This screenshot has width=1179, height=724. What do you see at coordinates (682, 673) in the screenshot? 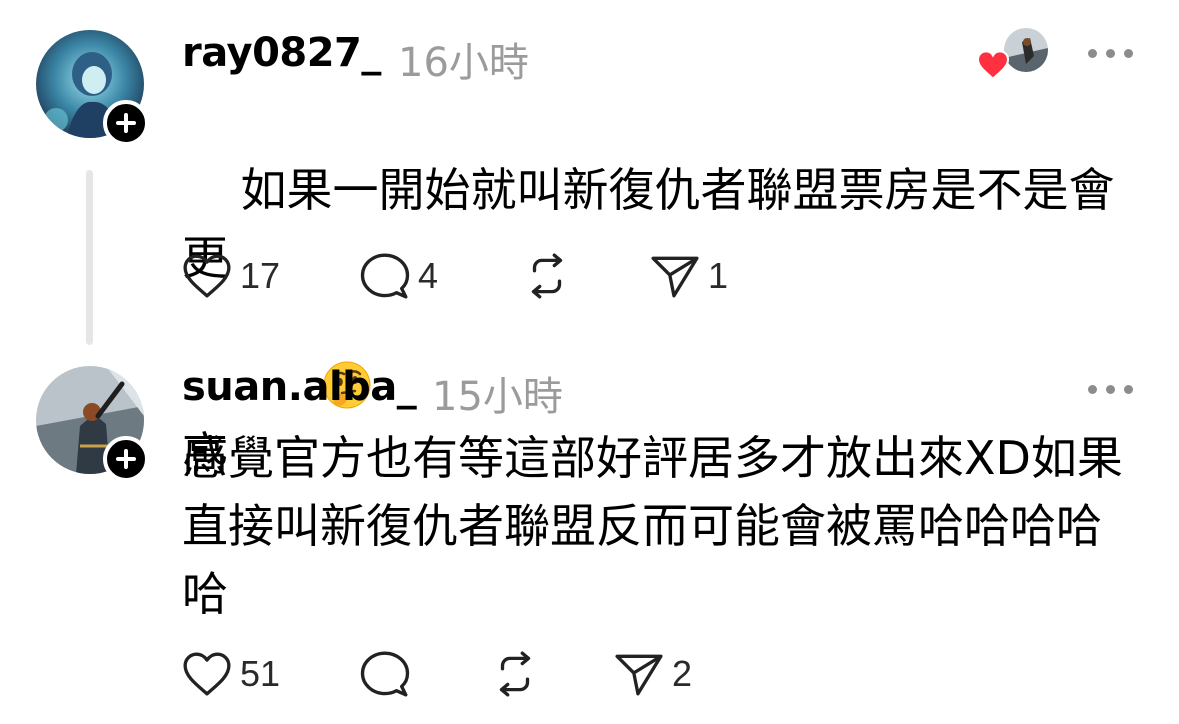
I see `share-count: 2` at bounding box center [682, 673].